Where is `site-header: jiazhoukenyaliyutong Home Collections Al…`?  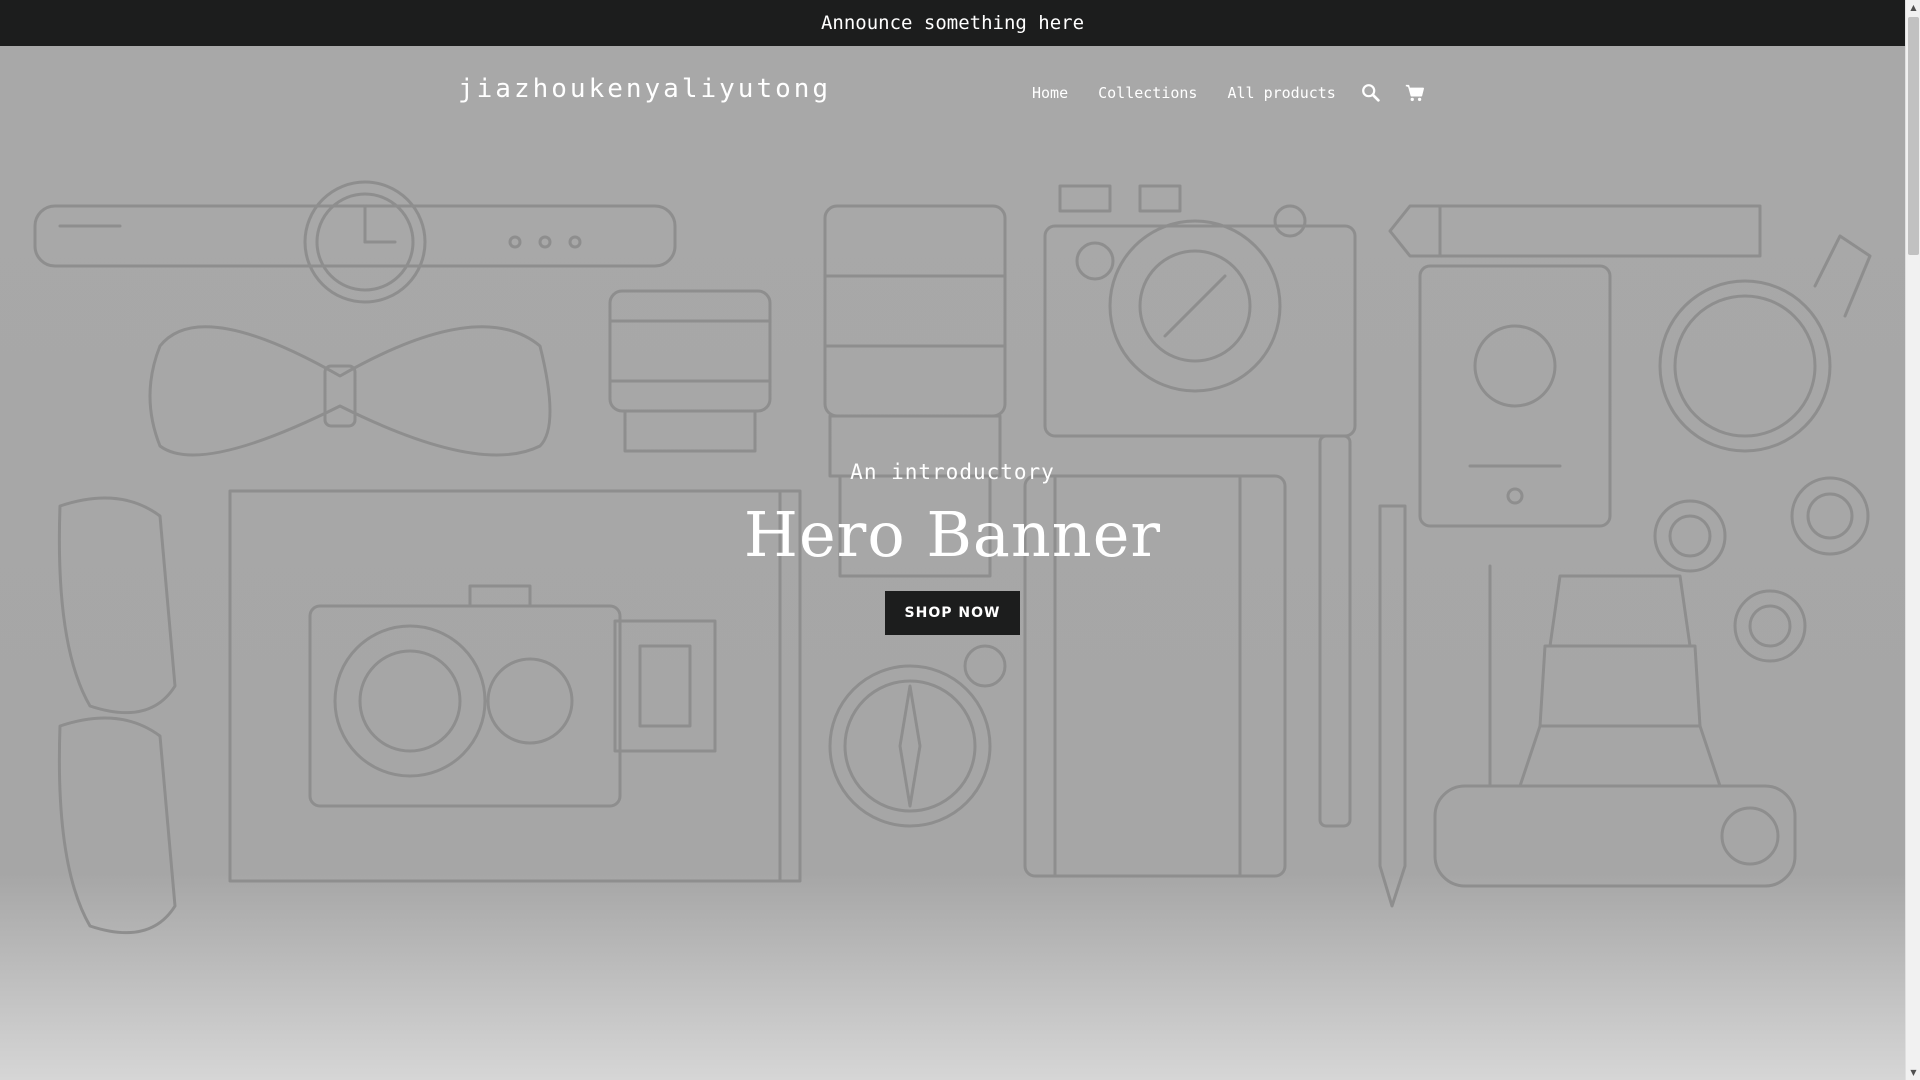
site-header: jiazhoukenyaliyutong Home Collections Al… is located at coordinates (952, 94).